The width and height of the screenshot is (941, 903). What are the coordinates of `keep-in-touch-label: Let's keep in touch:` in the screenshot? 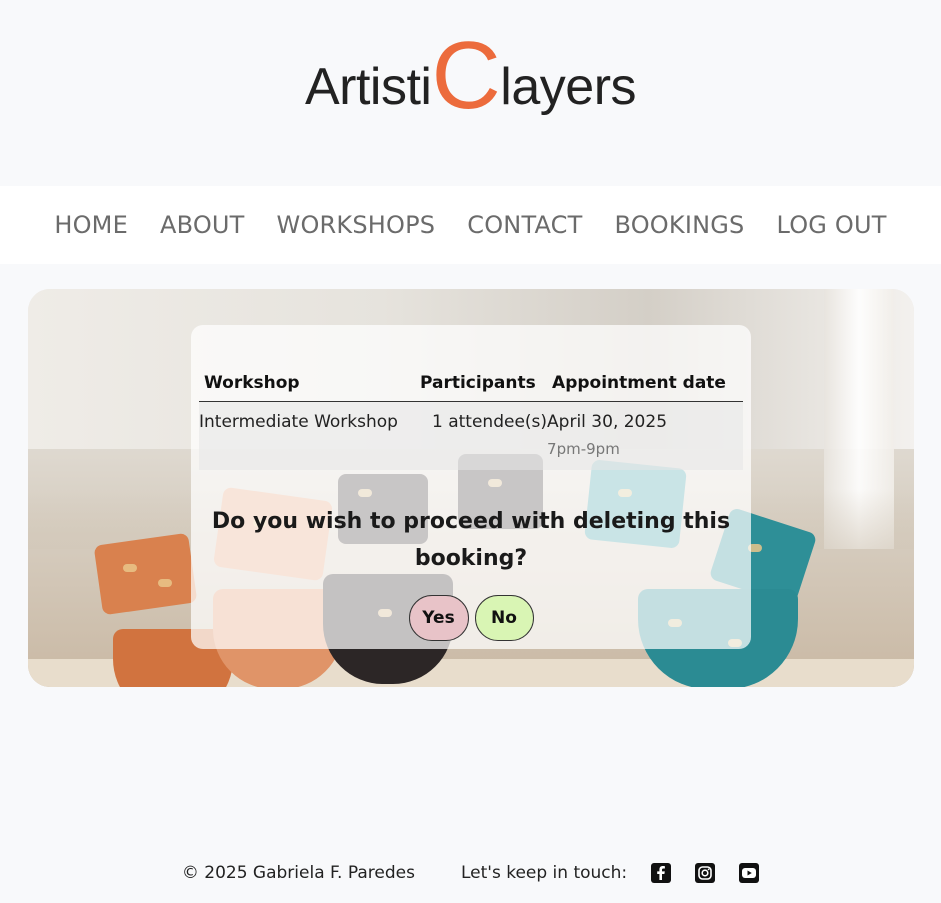 It's located at (544, 873).